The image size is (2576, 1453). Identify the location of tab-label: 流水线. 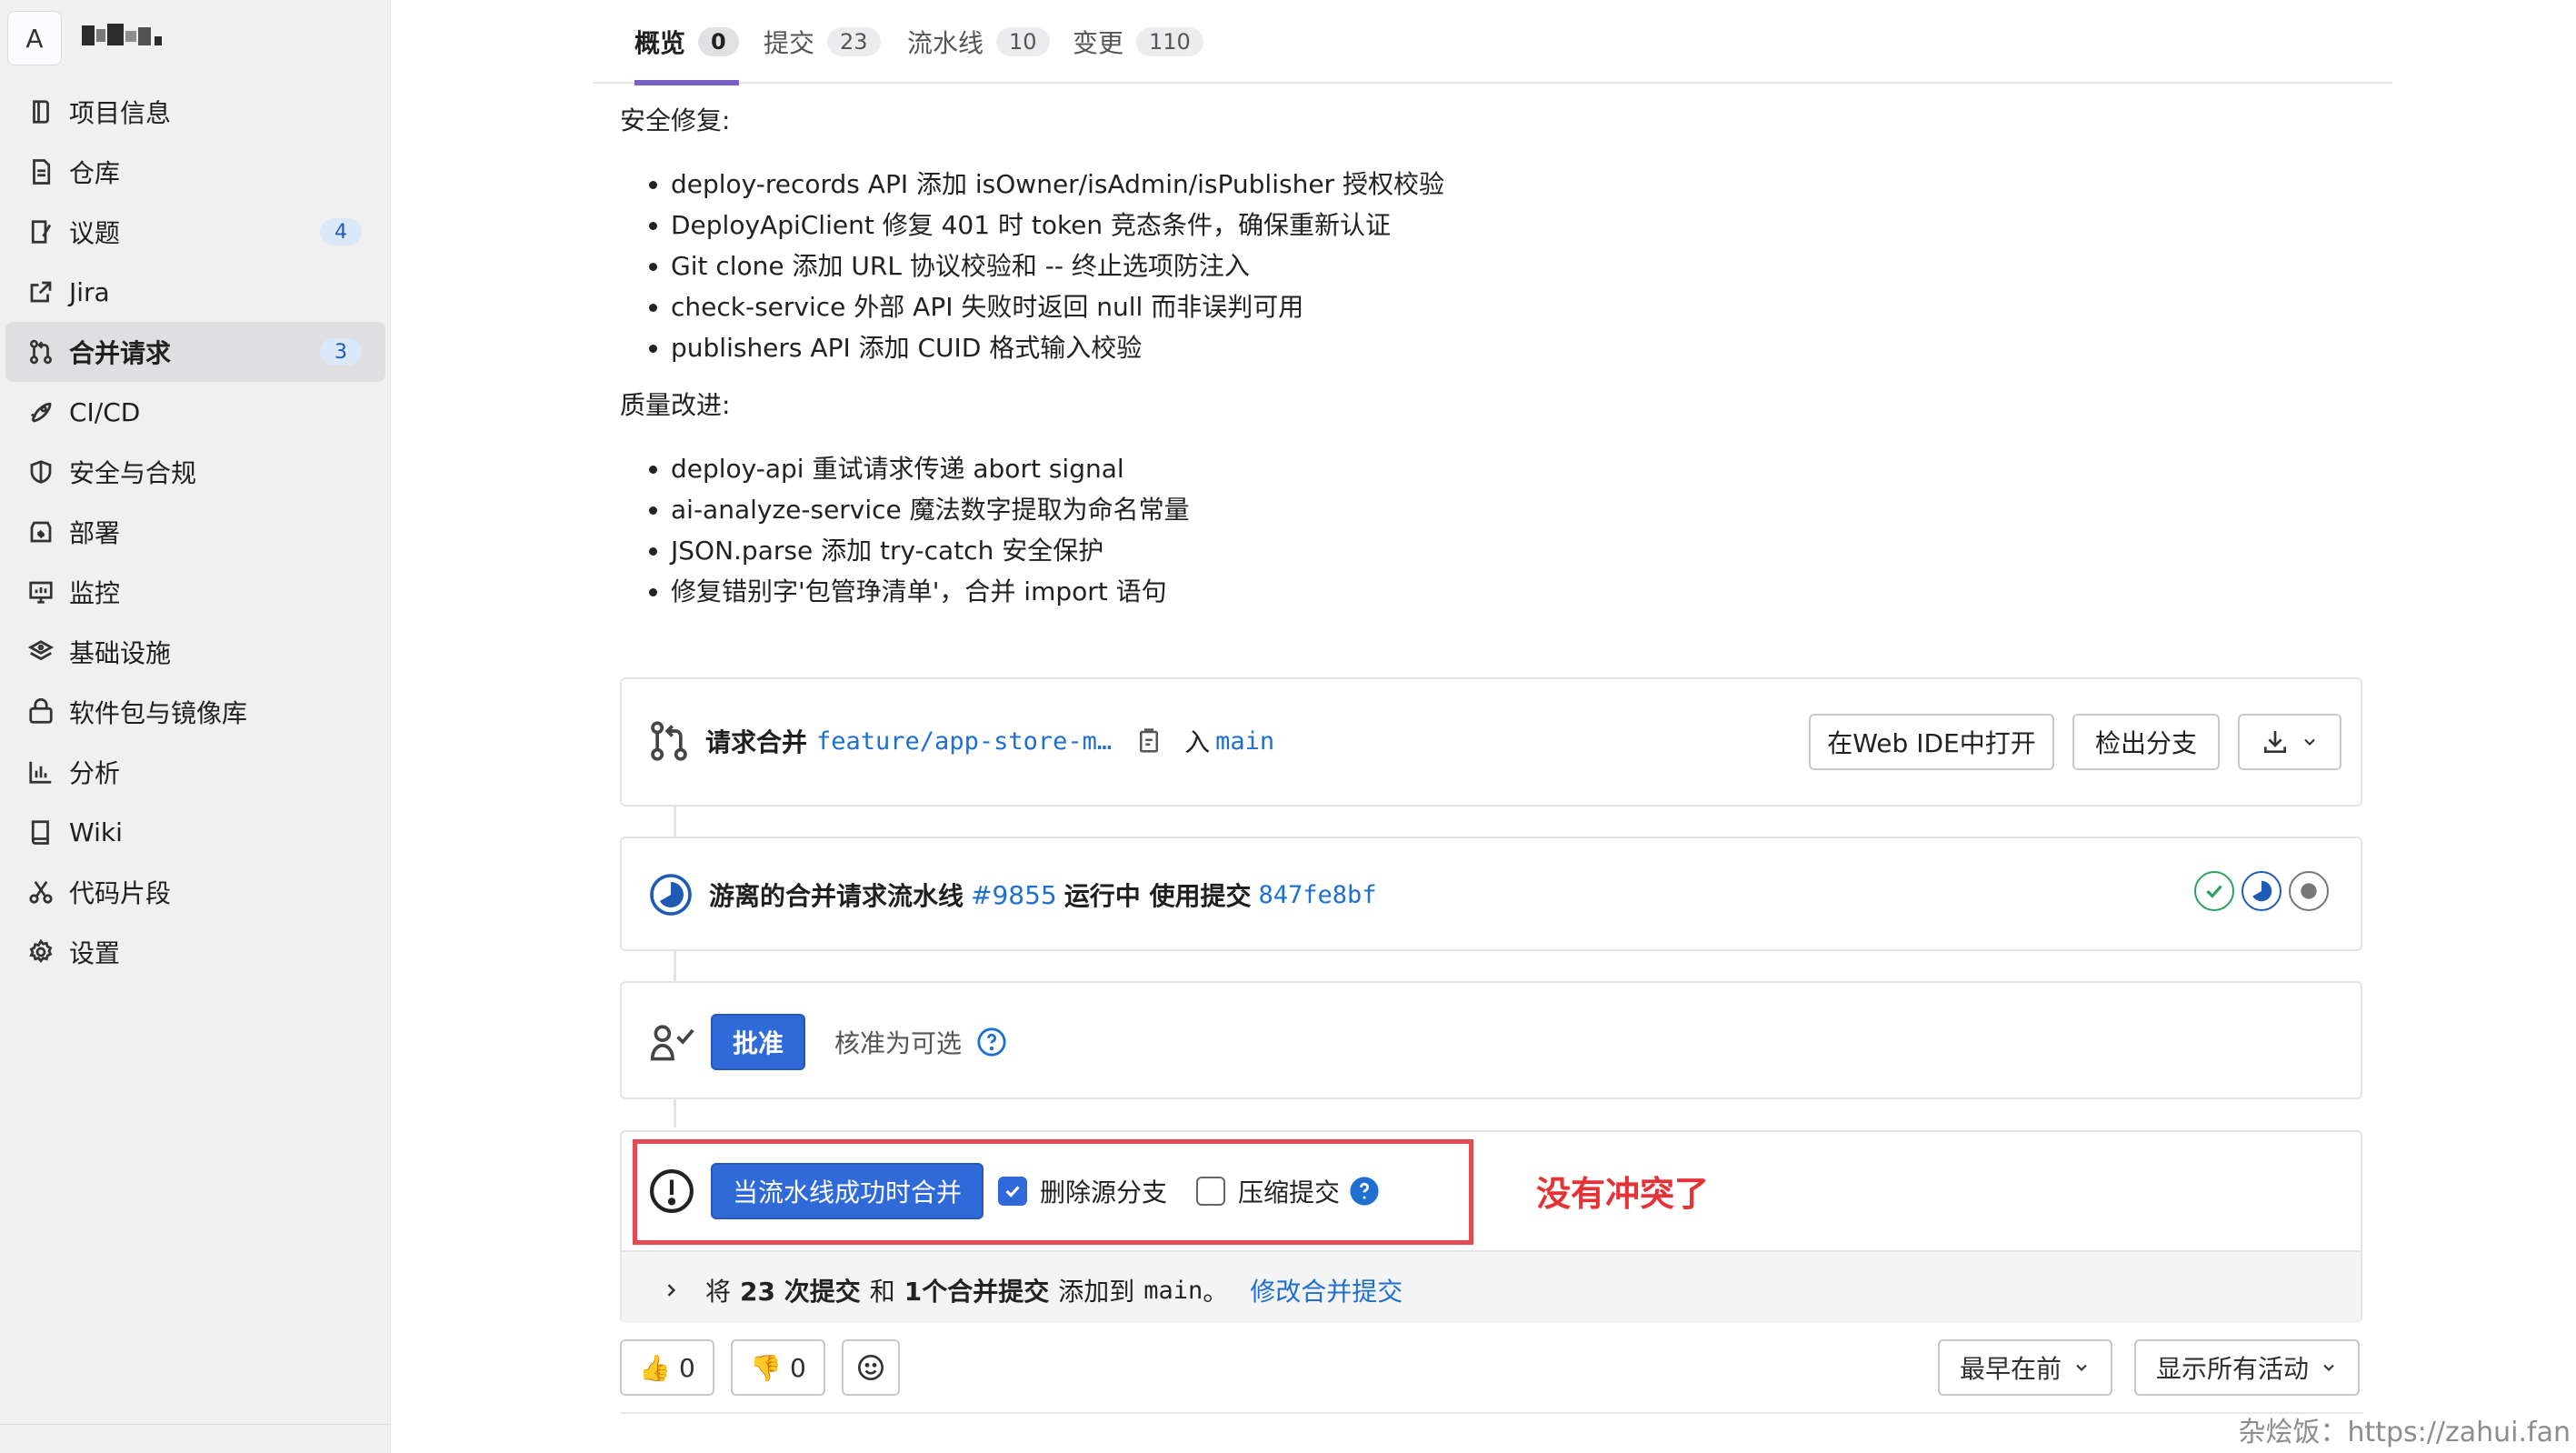
(946, 43).